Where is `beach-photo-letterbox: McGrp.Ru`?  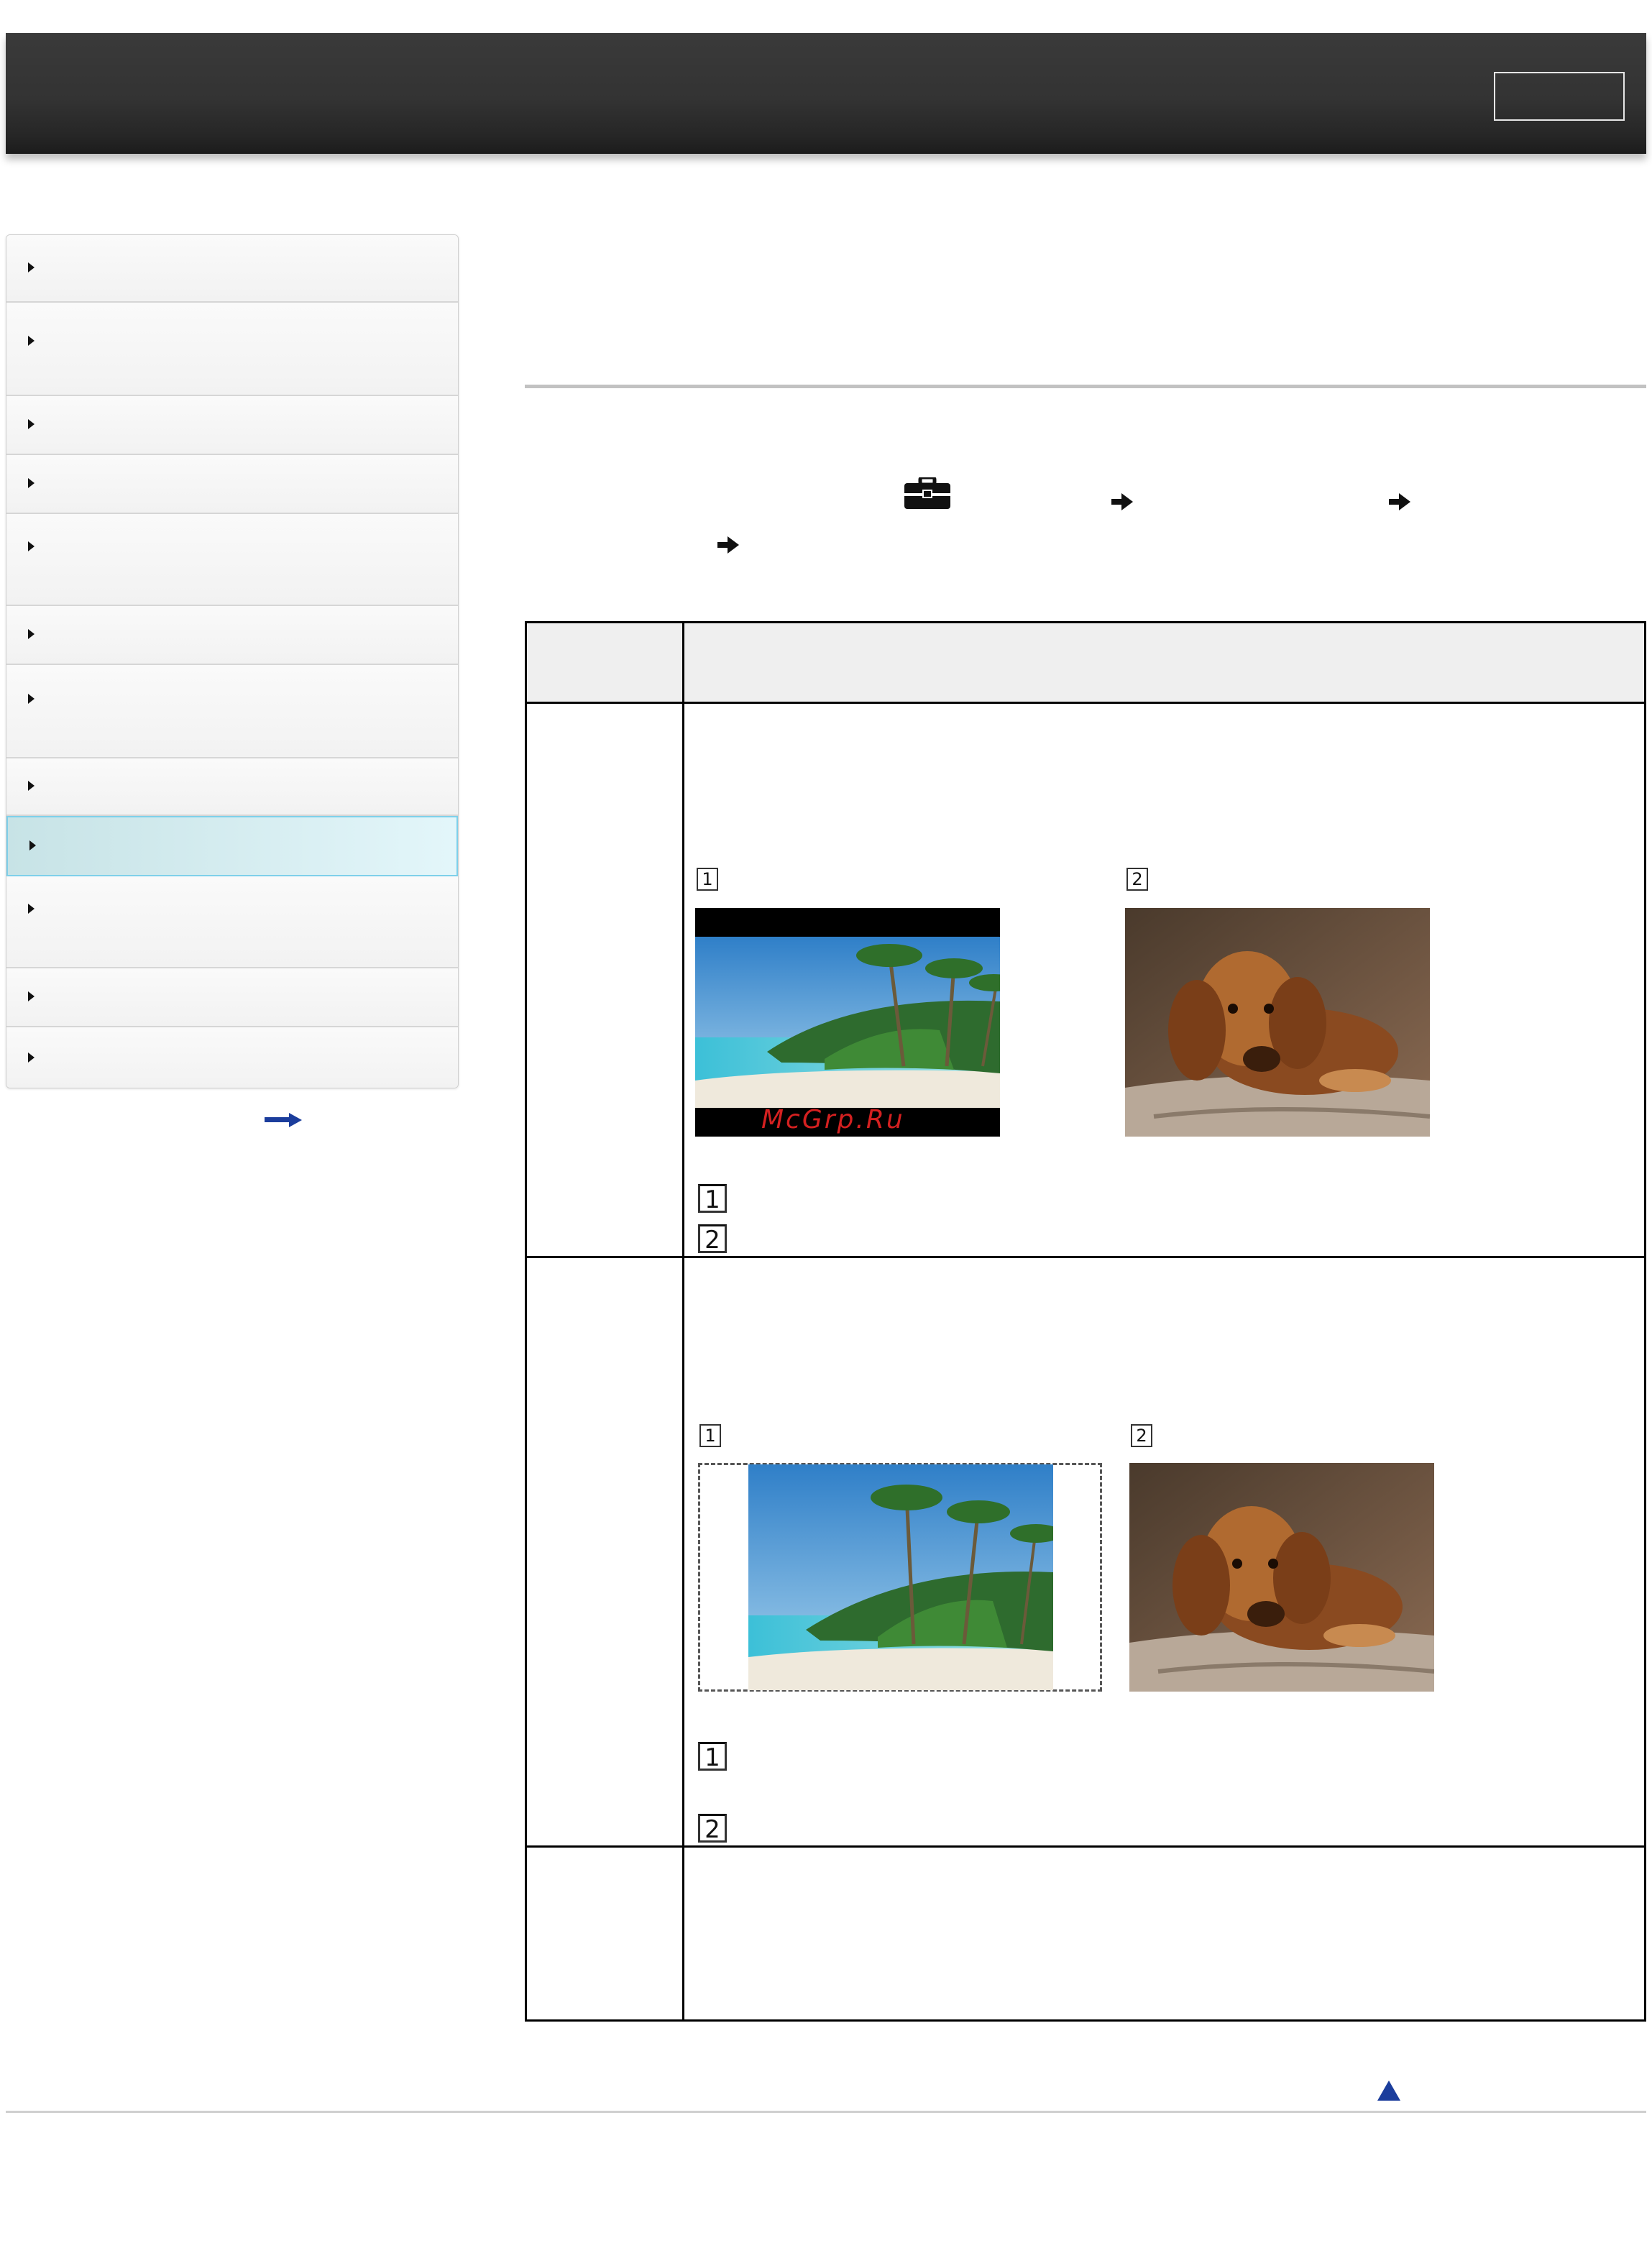 beach-photo-letterbox: McGrp.Ru is located at coordinates (847, 1022).